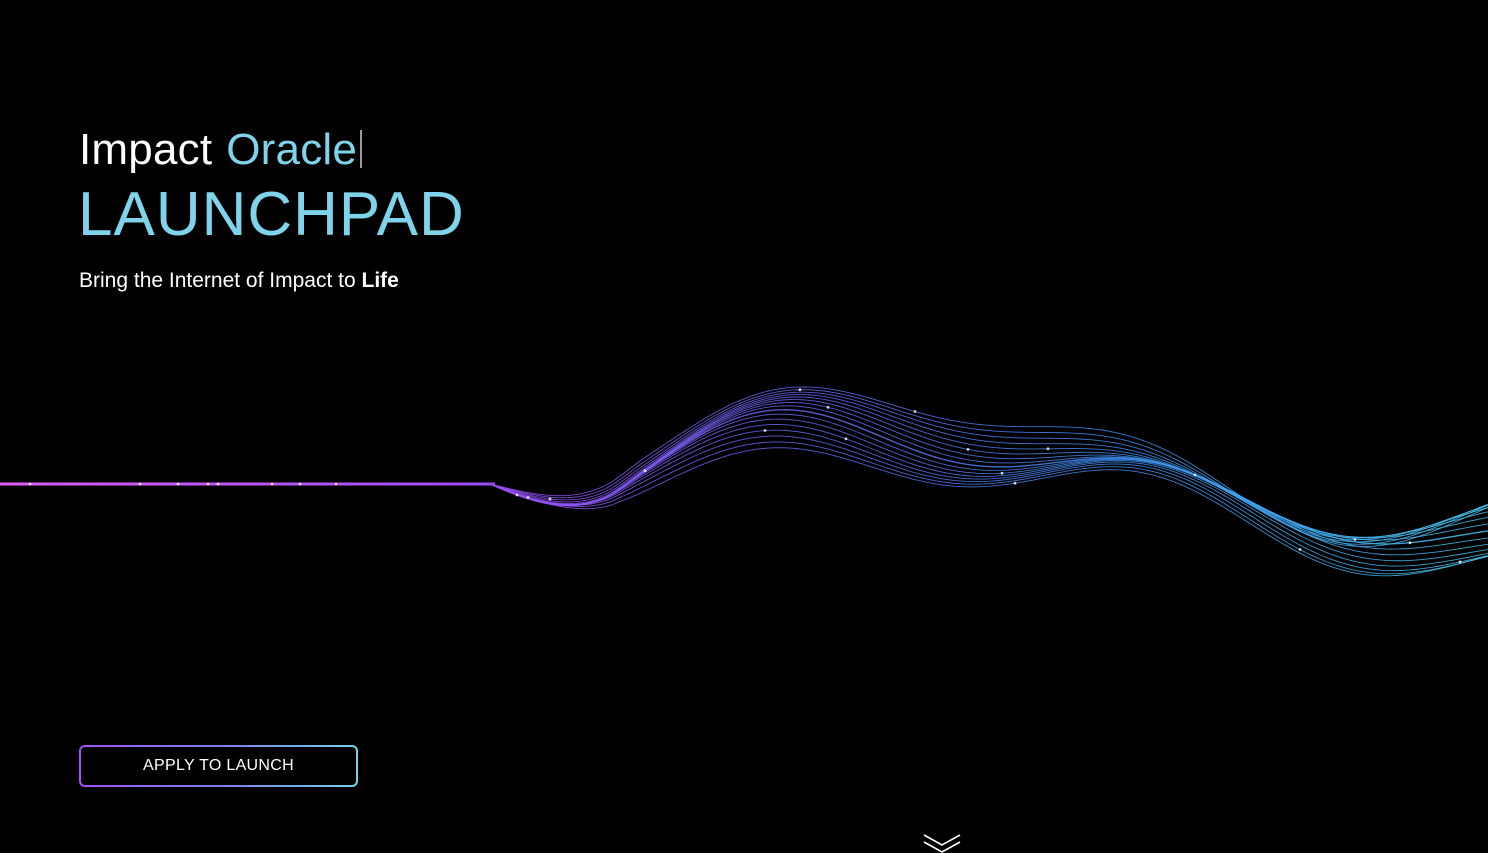 Image resolution: width=1488 pixels, height=853 pixels. I want to click on title-word-impact: Impact, so click(146, 149).